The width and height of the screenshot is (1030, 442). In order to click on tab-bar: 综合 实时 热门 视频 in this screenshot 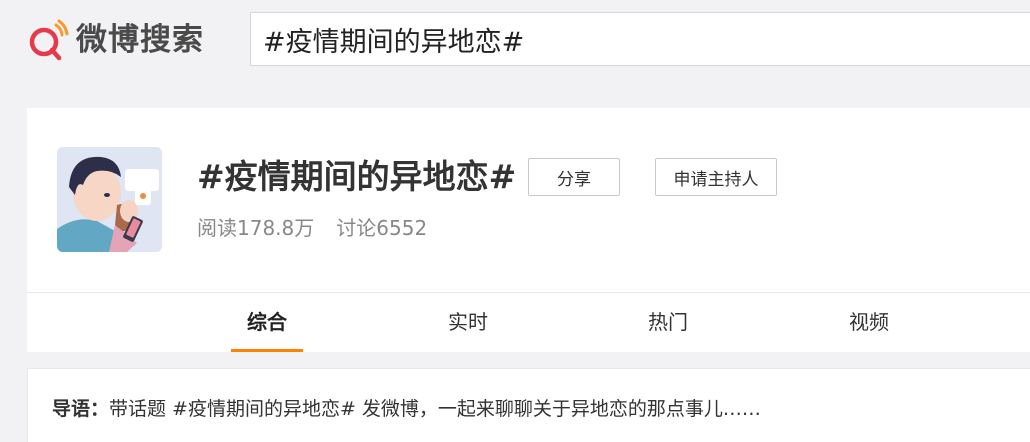, I will do `click(528, 322)`.